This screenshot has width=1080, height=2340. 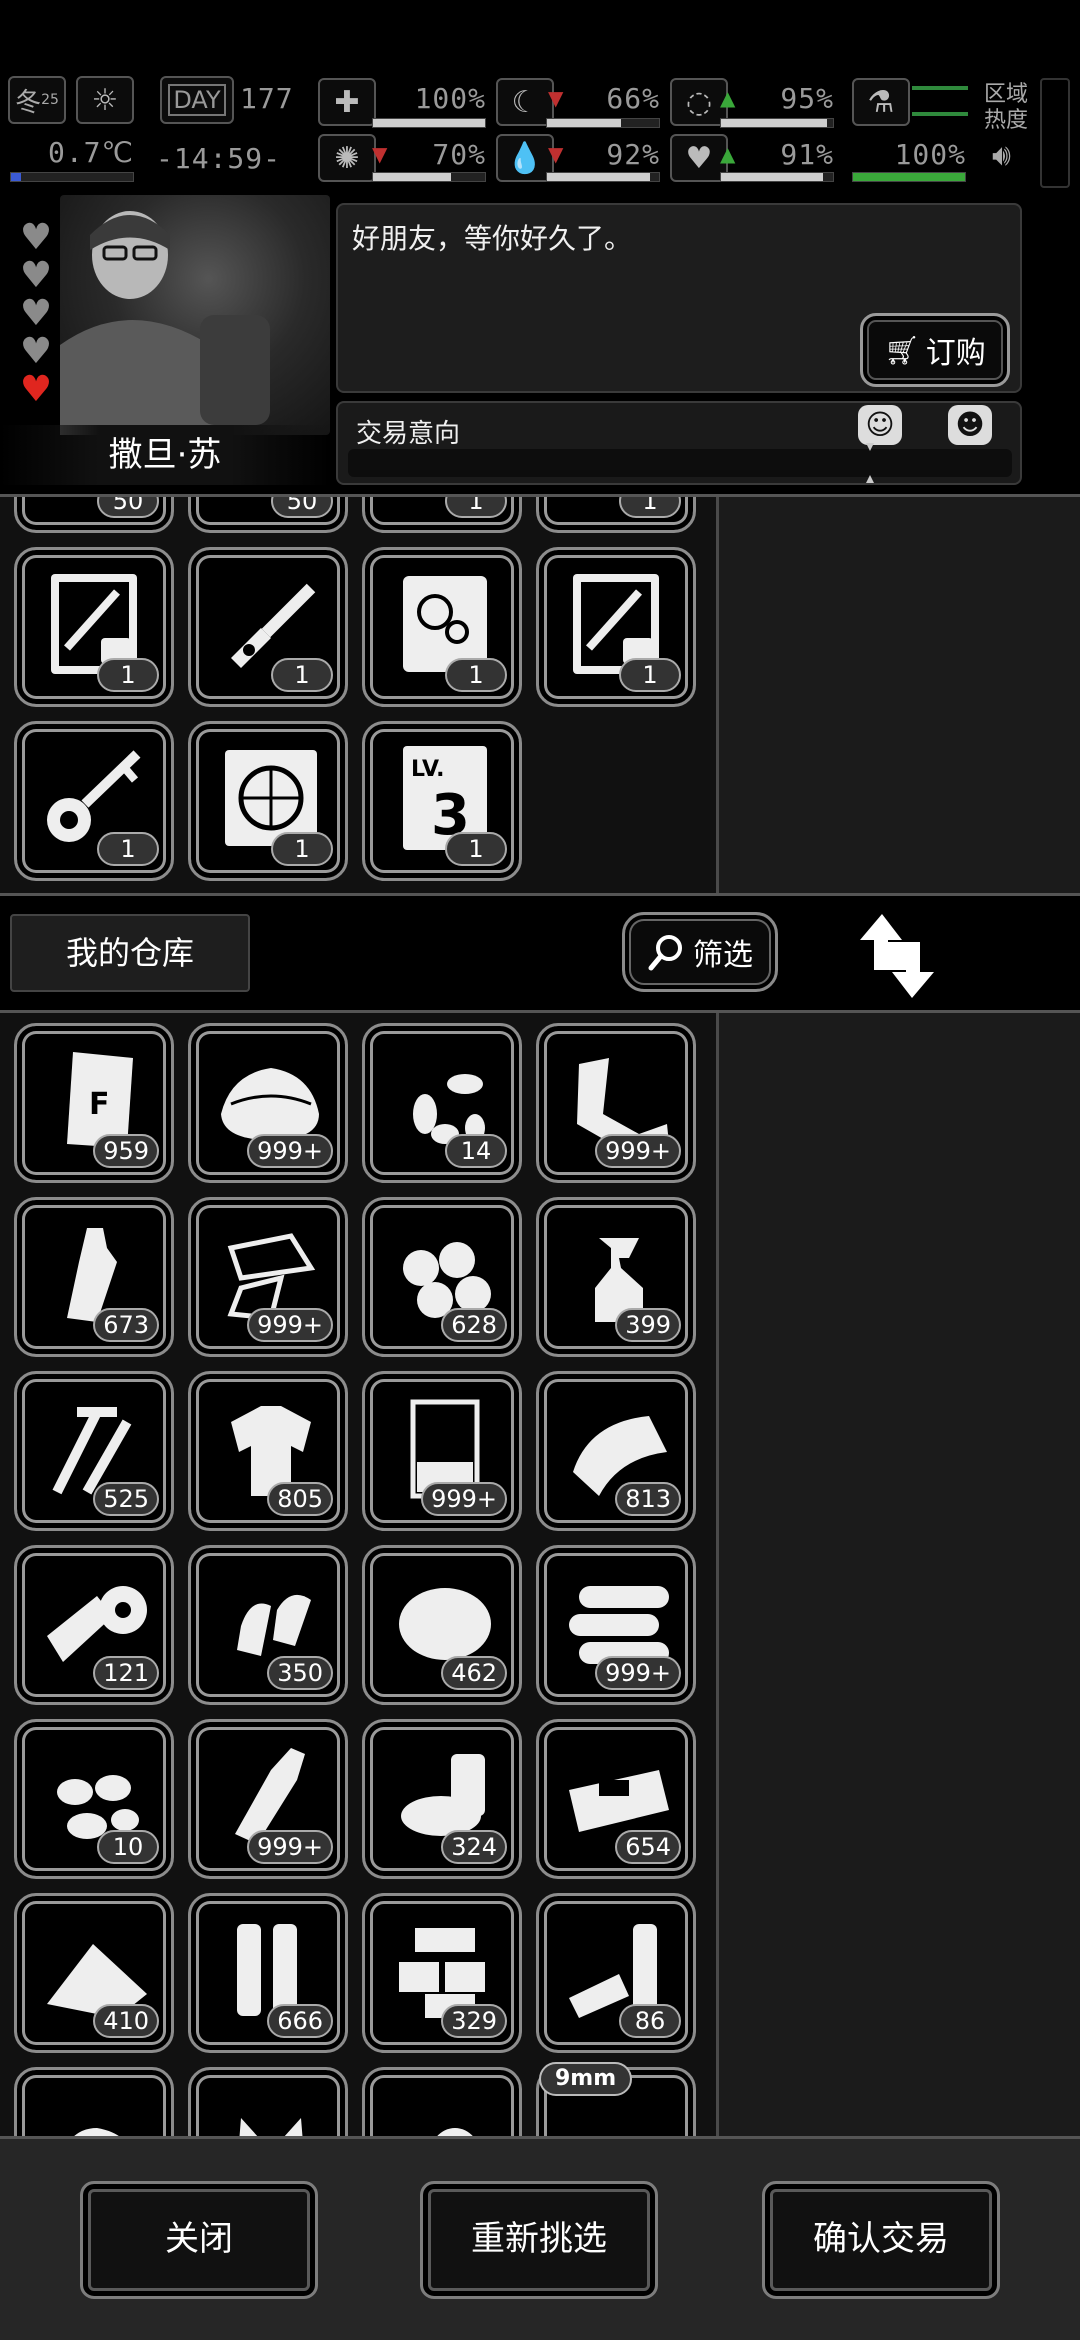 I want to click on day-label: DAY, so click(x=197, y=100).